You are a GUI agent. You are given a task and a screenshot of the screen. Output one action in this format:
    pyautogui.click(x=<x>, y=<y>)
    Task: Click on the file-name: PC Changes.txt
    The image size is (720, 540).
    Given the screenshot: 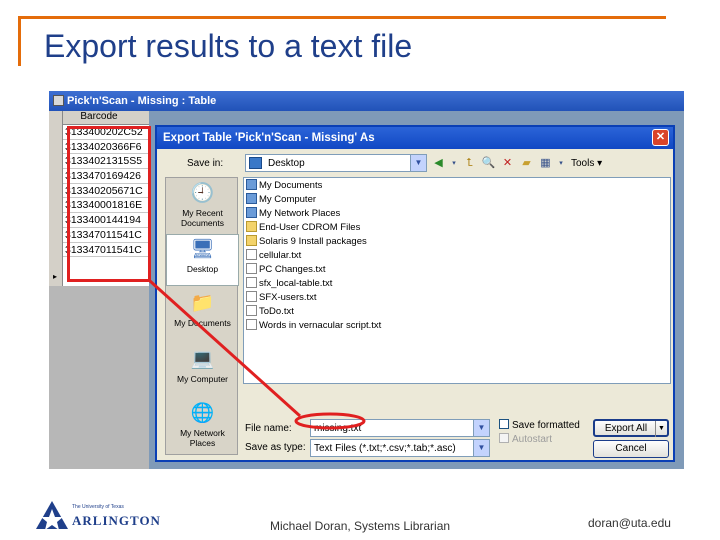 What is the action you would take?
    pyautogui.click(x=292, y=269)
    